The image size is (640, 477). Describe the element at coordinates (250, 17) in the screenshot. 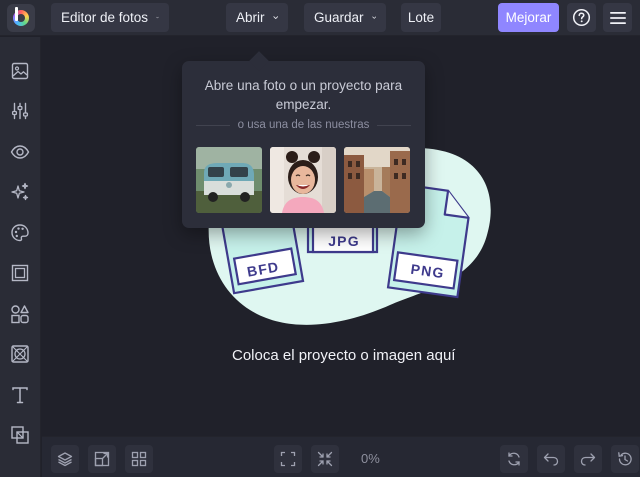

I see `open-label: Abrir` at that location.